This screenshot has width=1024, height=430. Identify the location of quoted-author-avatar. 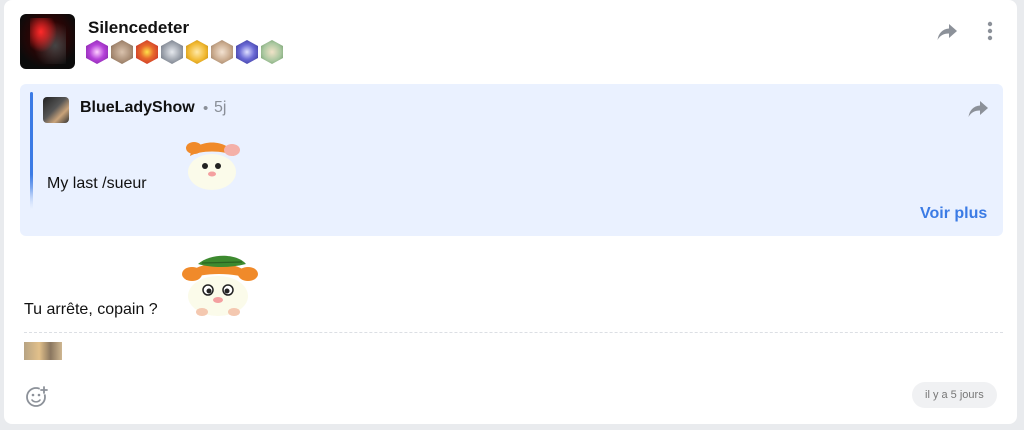
(56, 110).